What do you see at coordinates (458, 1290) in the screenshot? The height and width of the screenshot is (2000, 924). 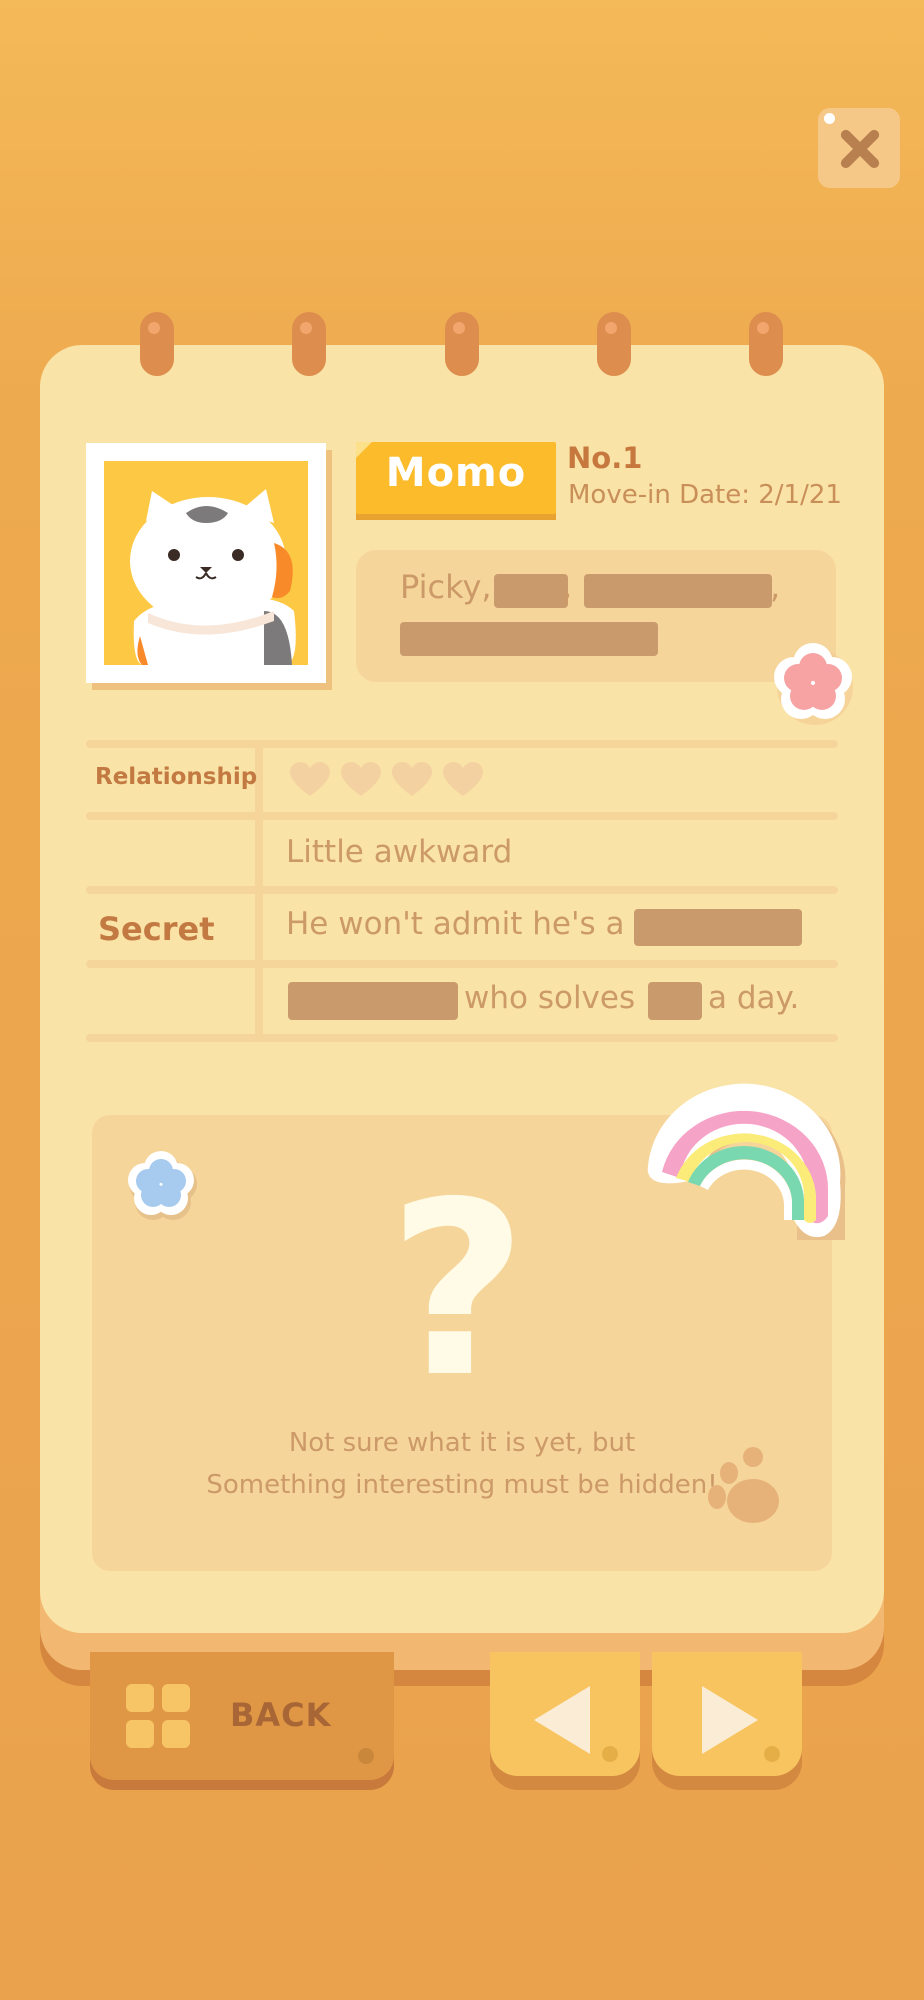 I see `question-mark-icon: ?` at bounding box center [458, 1290].